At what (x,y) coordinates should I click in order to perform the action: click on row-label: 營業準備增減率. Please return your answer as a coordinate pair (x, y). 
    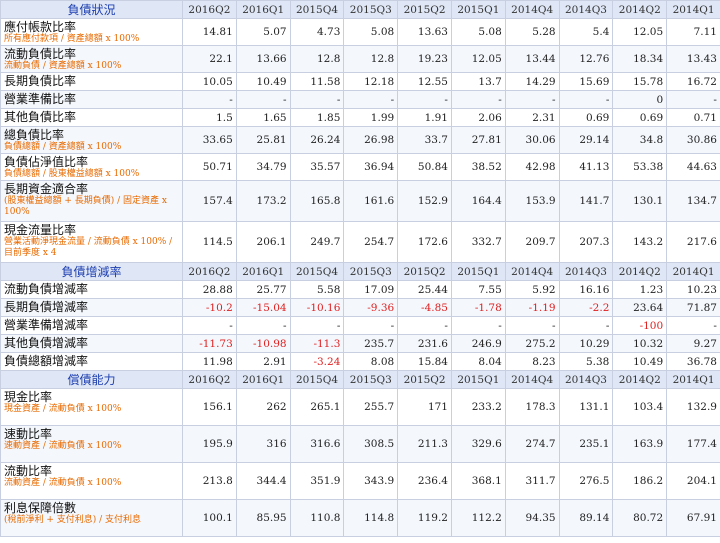
    Looking at the image, I should click on (46, 325).